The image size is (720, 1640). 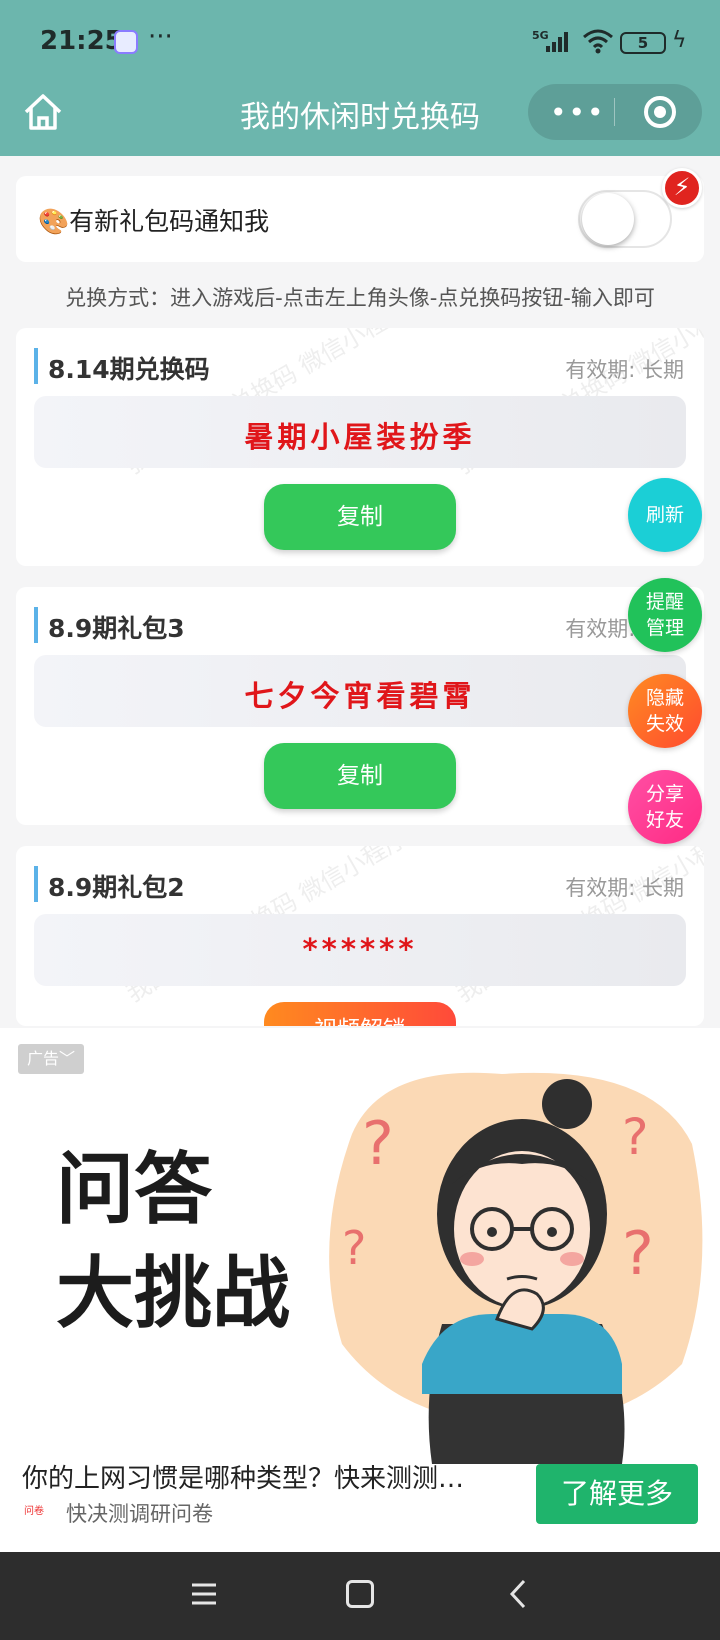 What do you see at coordinates (643, 43) in the screenshot?
I see `battery-icon: 5` at bounding box center [643, 43].